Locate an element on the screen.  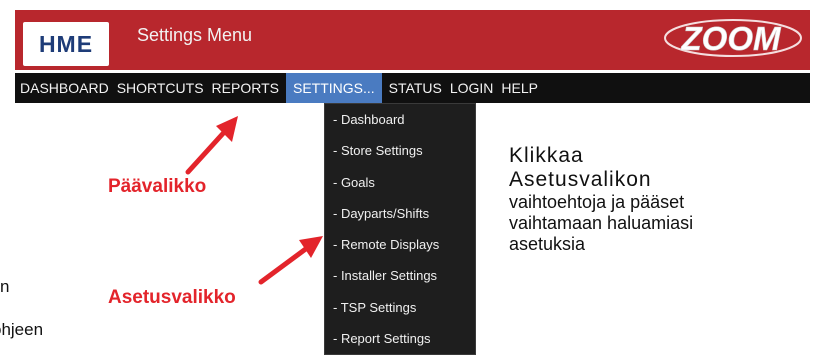
settings-menu-arrow-icon is located at coordinates (290, 260).